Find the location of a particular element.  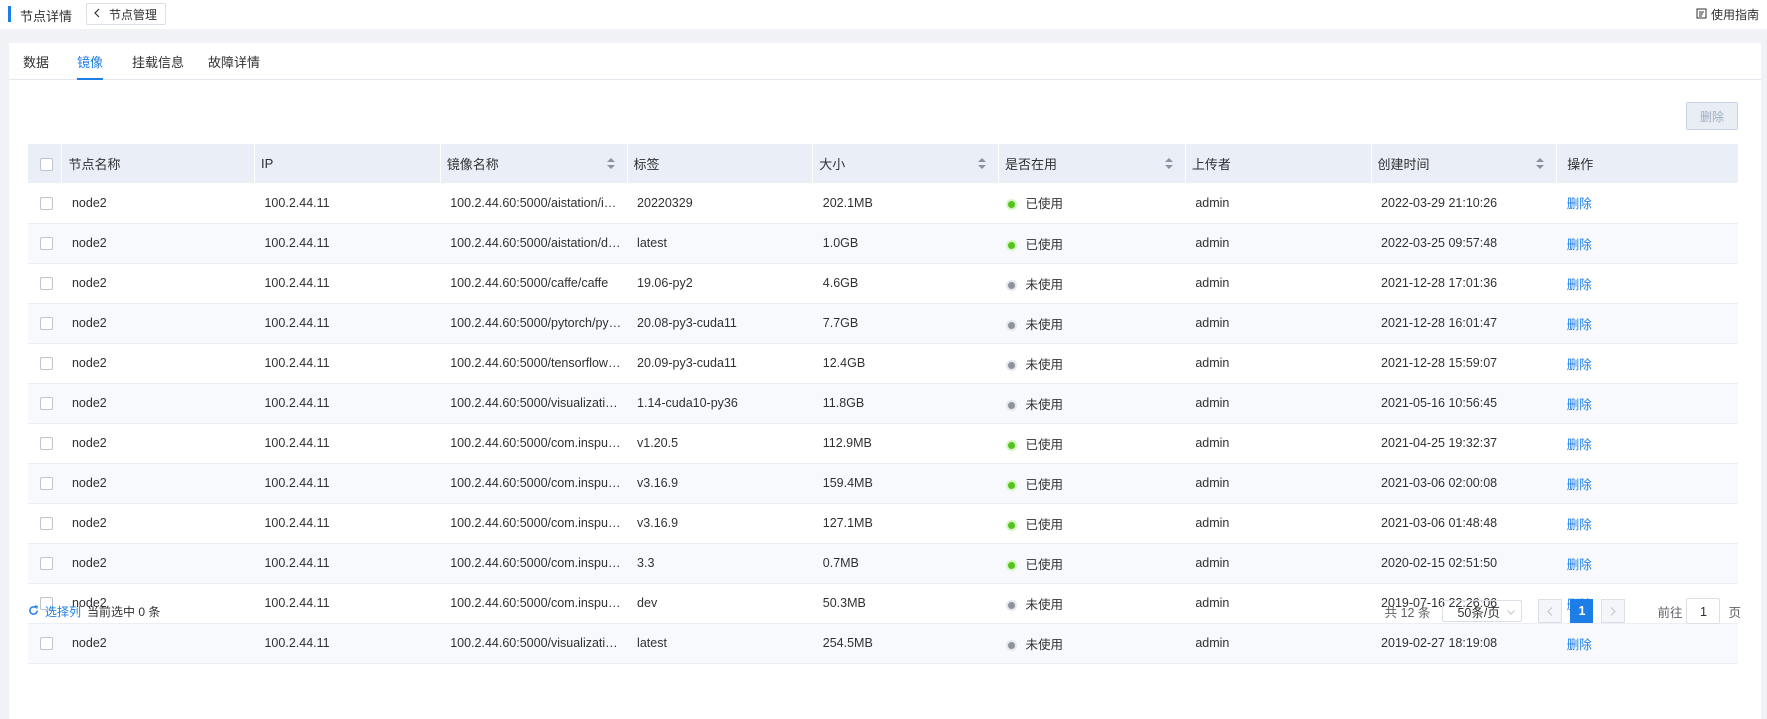

select-all-checkbox is located at coordinates (46, 165).